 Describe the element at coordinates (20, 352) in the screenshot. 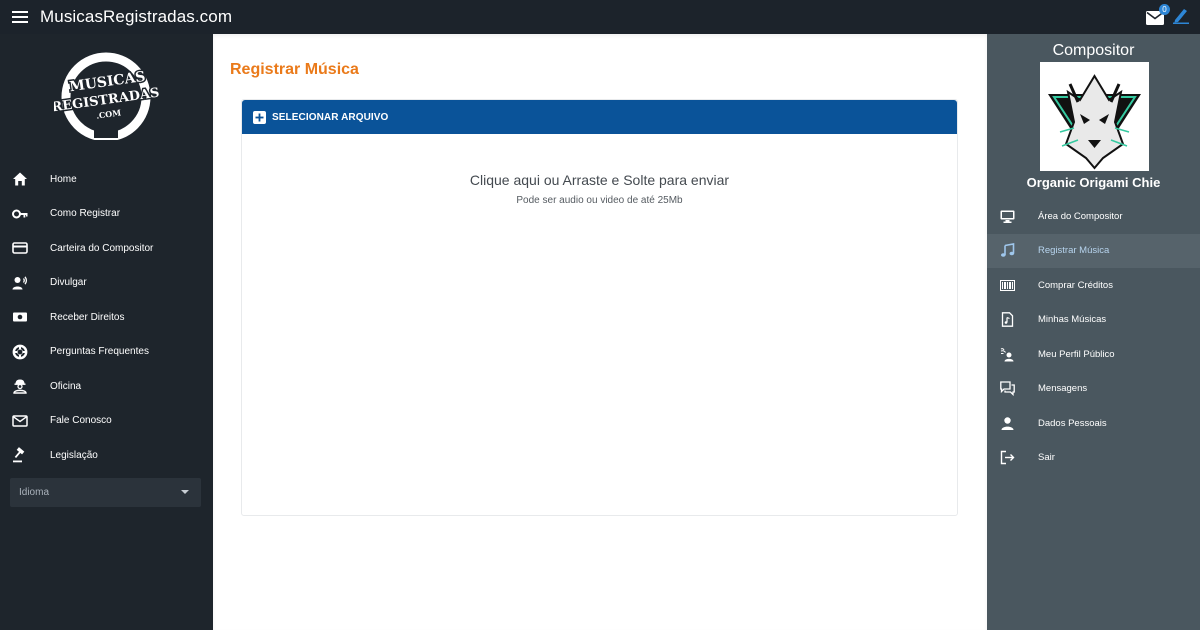

I see `lifebuoy-icon` at that location.